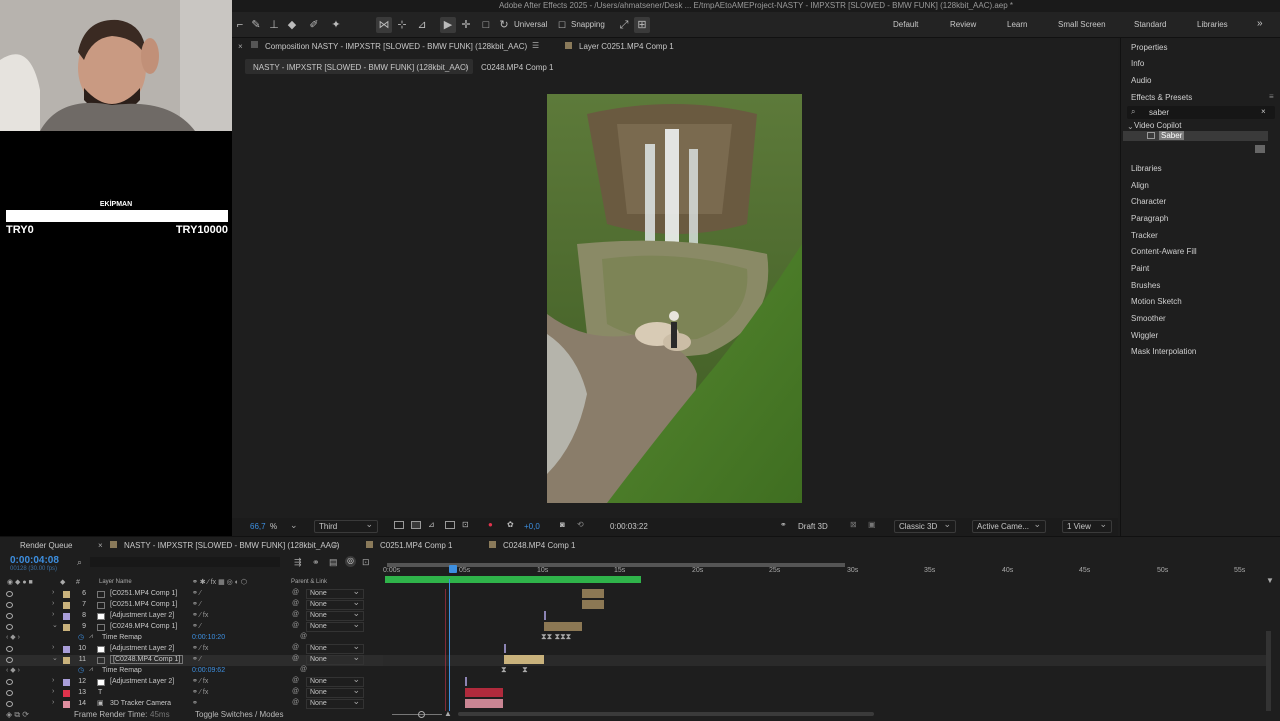 Image resolution: width=1280 pixels, height=721 pixels. Describe the element at coordinates (147, 659) in the screenshot. I see `layer-name: [C0248.MP4 Comp 1]` at that location.